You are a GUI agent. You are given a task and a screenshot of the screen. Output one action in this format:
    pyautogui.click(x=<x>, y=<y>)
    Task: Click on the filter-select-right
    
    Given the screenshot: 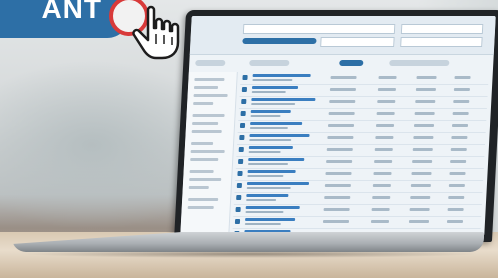 What is the action you would take?
    pyautogui.click(x=441, y=42)
    